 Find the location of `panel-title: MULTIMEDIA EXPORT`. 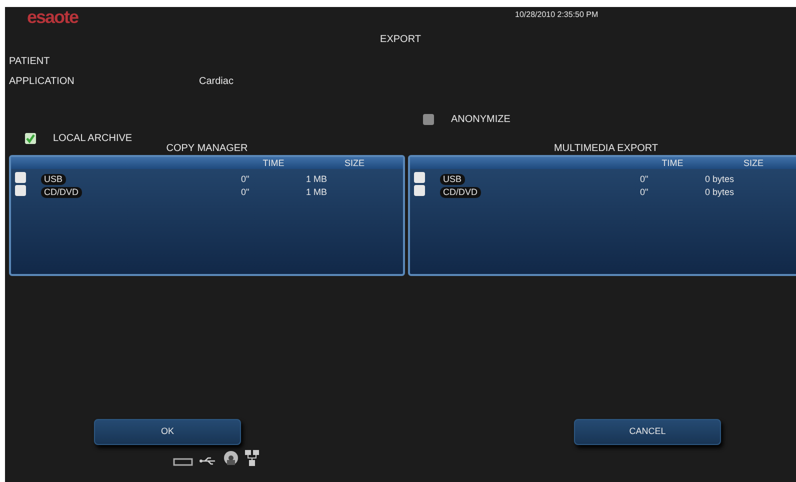

panel-title: MULTIMEDIA EXPORT is located at coordinates (606, 148).